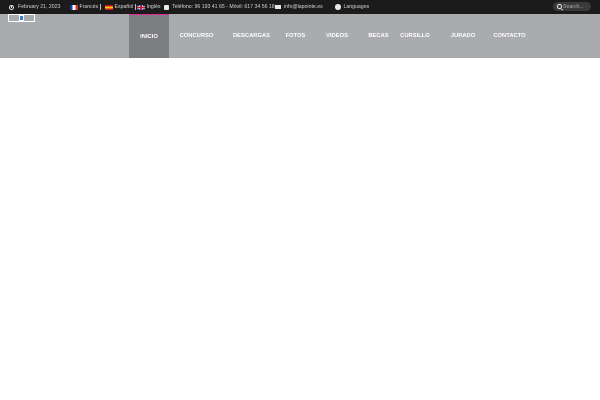  Describe the element at coordinates (89, 7) in the screenshot. I see `language-french: Francés` at that location.